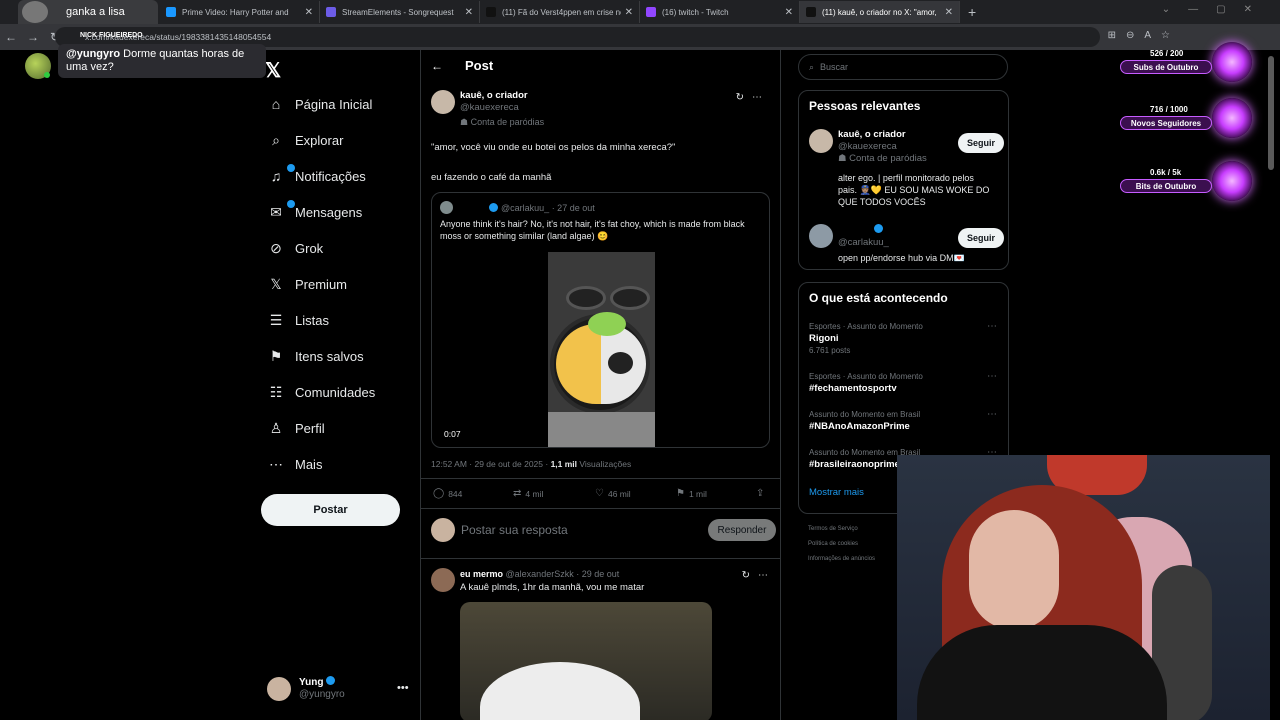 The width and height of the screenshot is (1280, 720). What do you see at coordinates (321, 392) in the screenshot?
I see `sidebar-item-comunidades: ☷ Comunidades` at bounding box center [321, 392].